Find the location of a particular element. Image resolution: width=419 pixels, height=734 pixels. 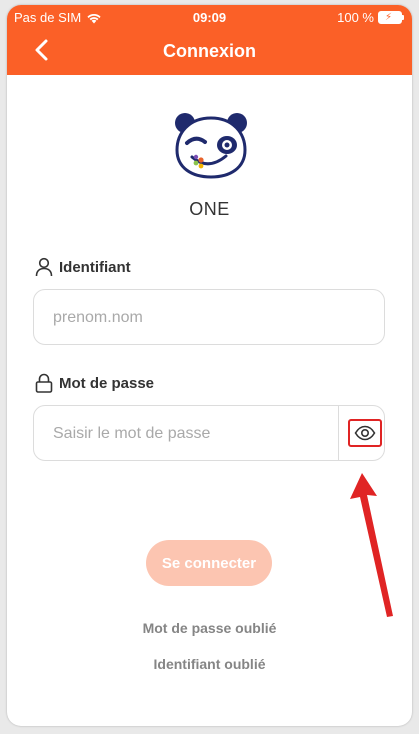

battery-indicator: 100 % ⚡ is located at coordinates (370, 17).